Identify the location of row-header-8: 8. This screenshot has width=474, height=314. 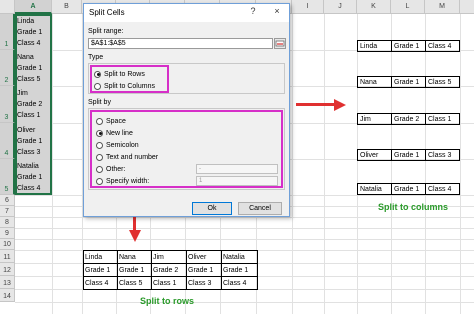
(7, 222).